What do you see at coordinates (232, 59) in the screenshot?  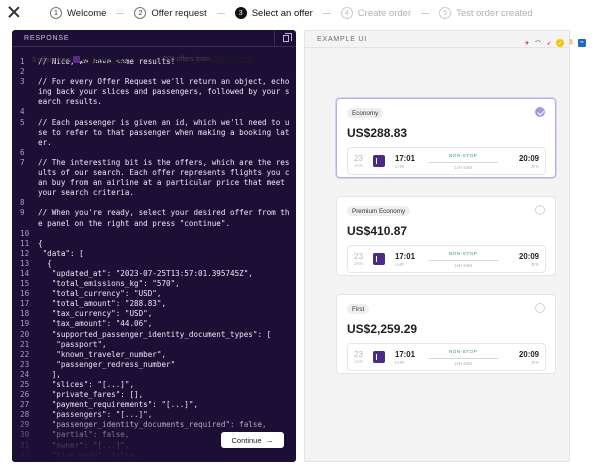 I see `other-airlines-link: other airlines` at bounding box center [232, 59].